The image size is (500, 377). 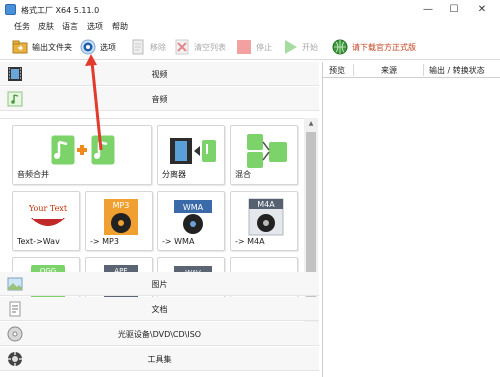 What do you see at coordinates (108, 47) in the screenshot?
I see `options-label: 选项` at bounding box center [108, 47].